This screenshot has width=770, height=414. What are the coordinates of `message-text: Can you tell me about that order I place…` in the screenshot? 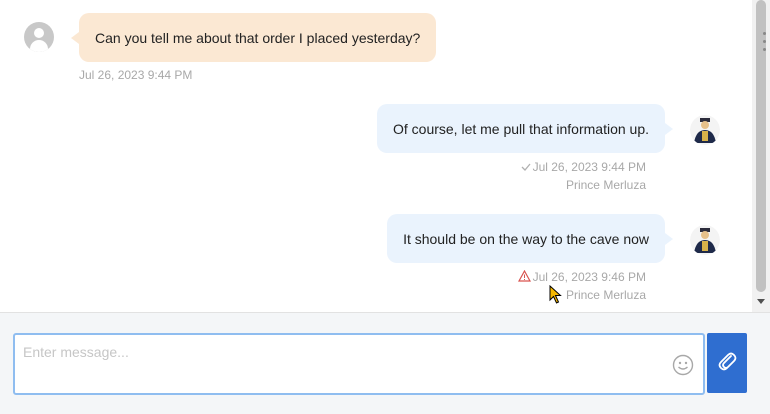 It's located at (258, 37).